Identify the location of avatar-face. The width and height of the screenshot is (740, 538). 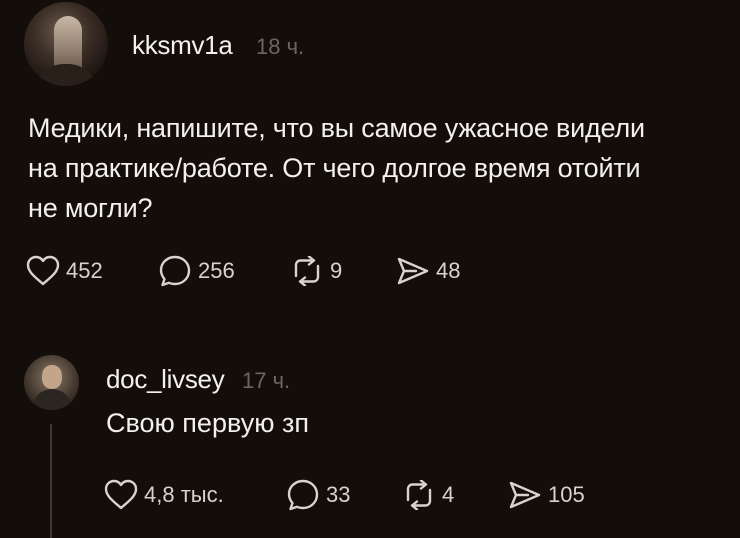
(52, 377).